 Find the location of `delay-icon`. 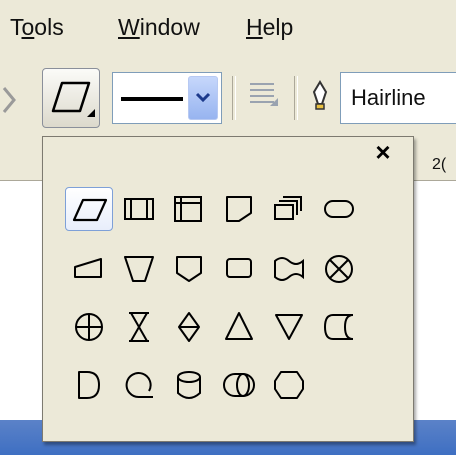

delay-icon is located at coordinates (89, 385).